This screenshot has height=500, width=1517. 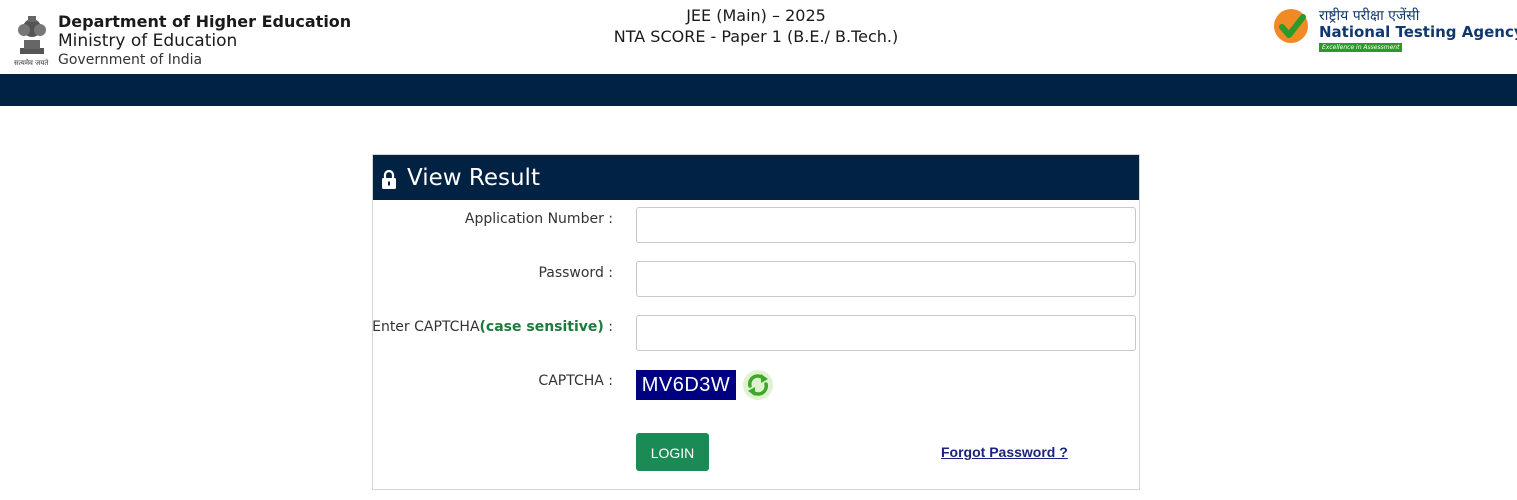 I want to click on forgot-password-link: Forgot Password ?, so click(x=1004, y=452).